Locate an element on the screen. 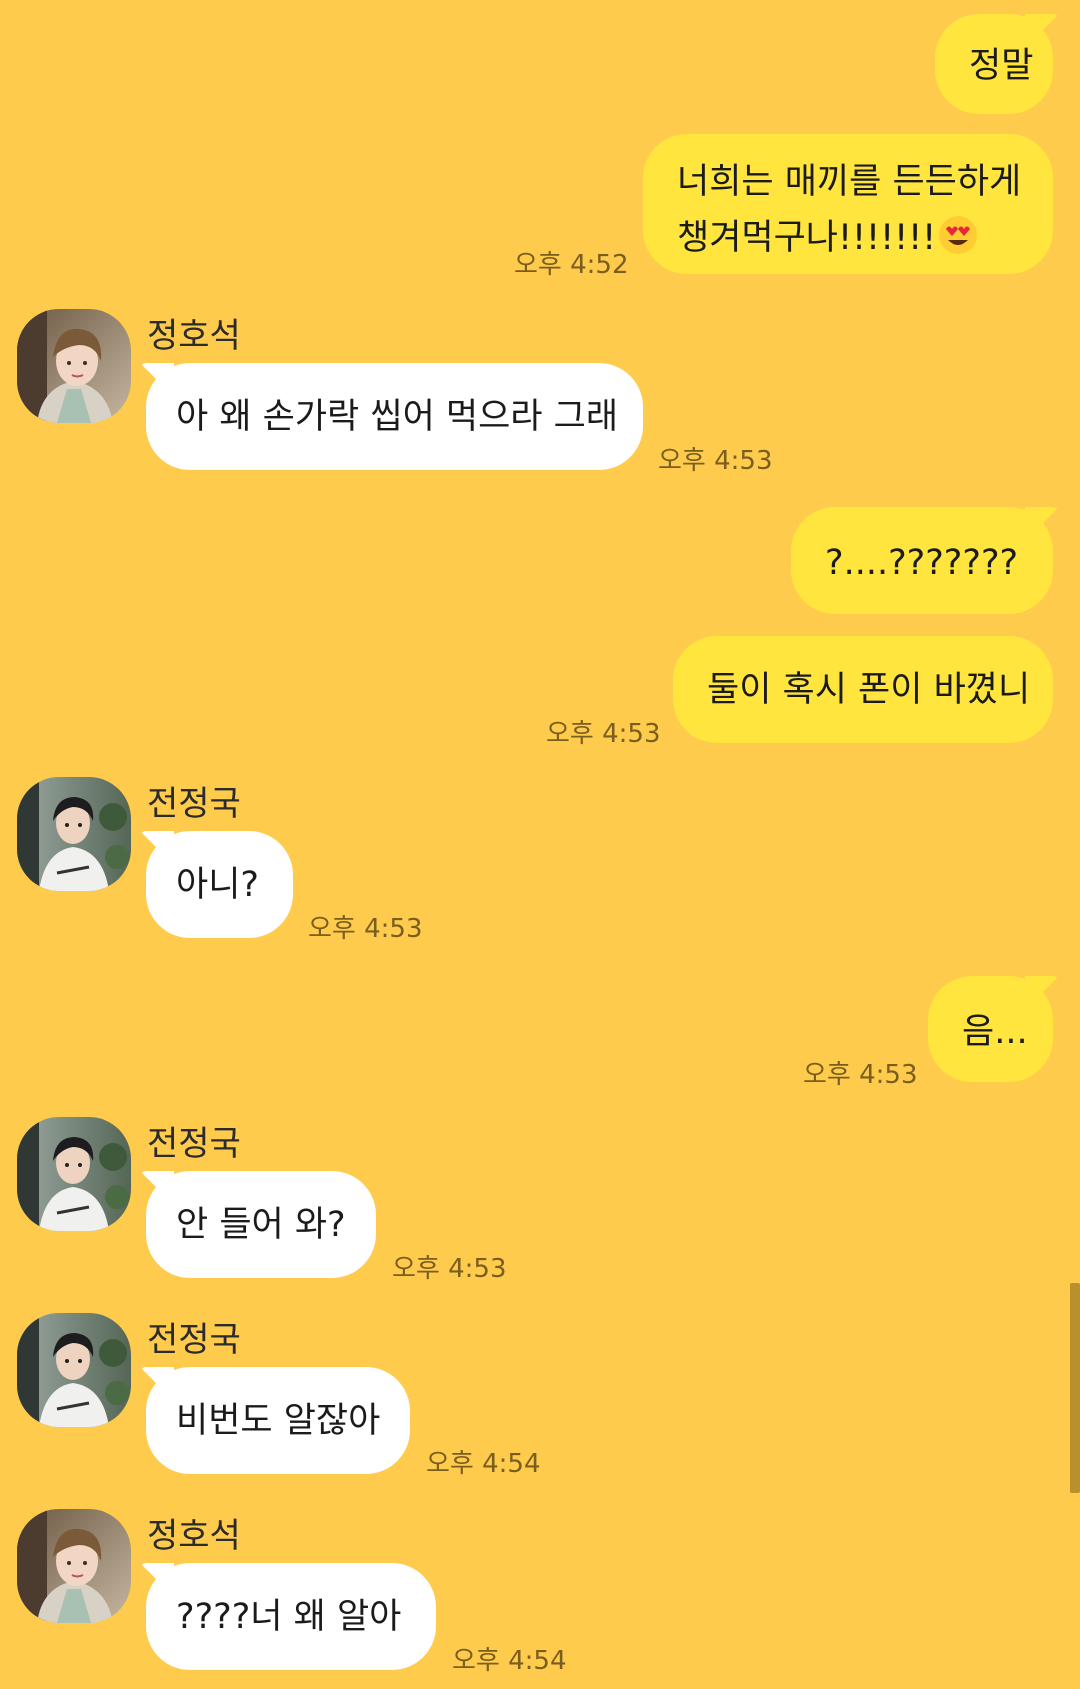 The height and width of the screenshot is (1689, 1080). message-bubble: 정말 is located at coordinates (994, 64).